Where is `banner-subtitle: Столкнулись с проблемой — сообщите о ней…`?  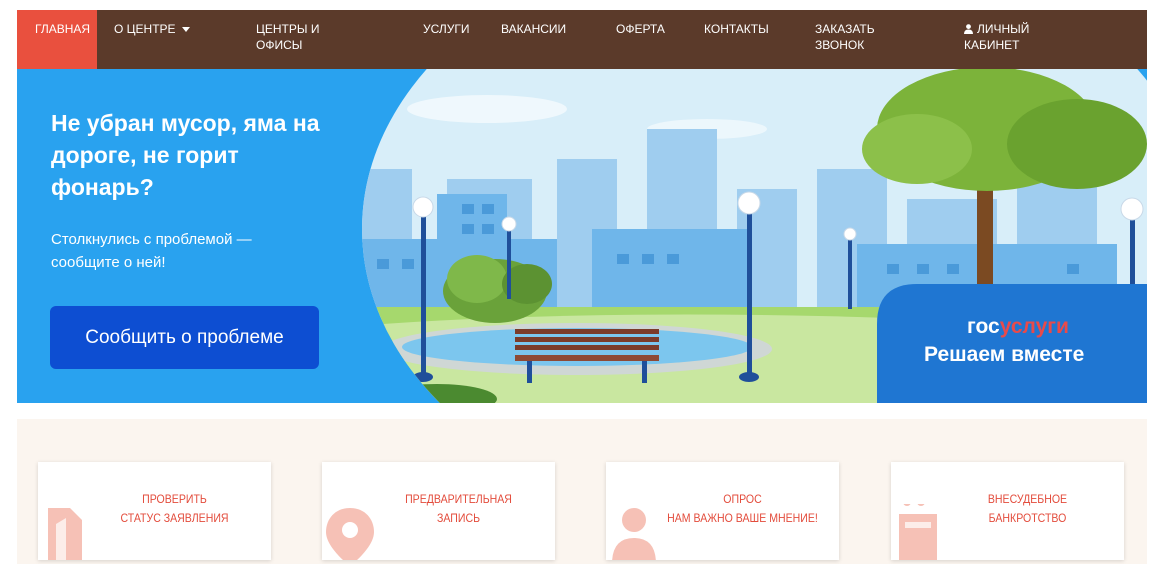 banner-subtitle: Столкнулись с проблемой — сообщите о ней… is located at coordinates (151, 251).